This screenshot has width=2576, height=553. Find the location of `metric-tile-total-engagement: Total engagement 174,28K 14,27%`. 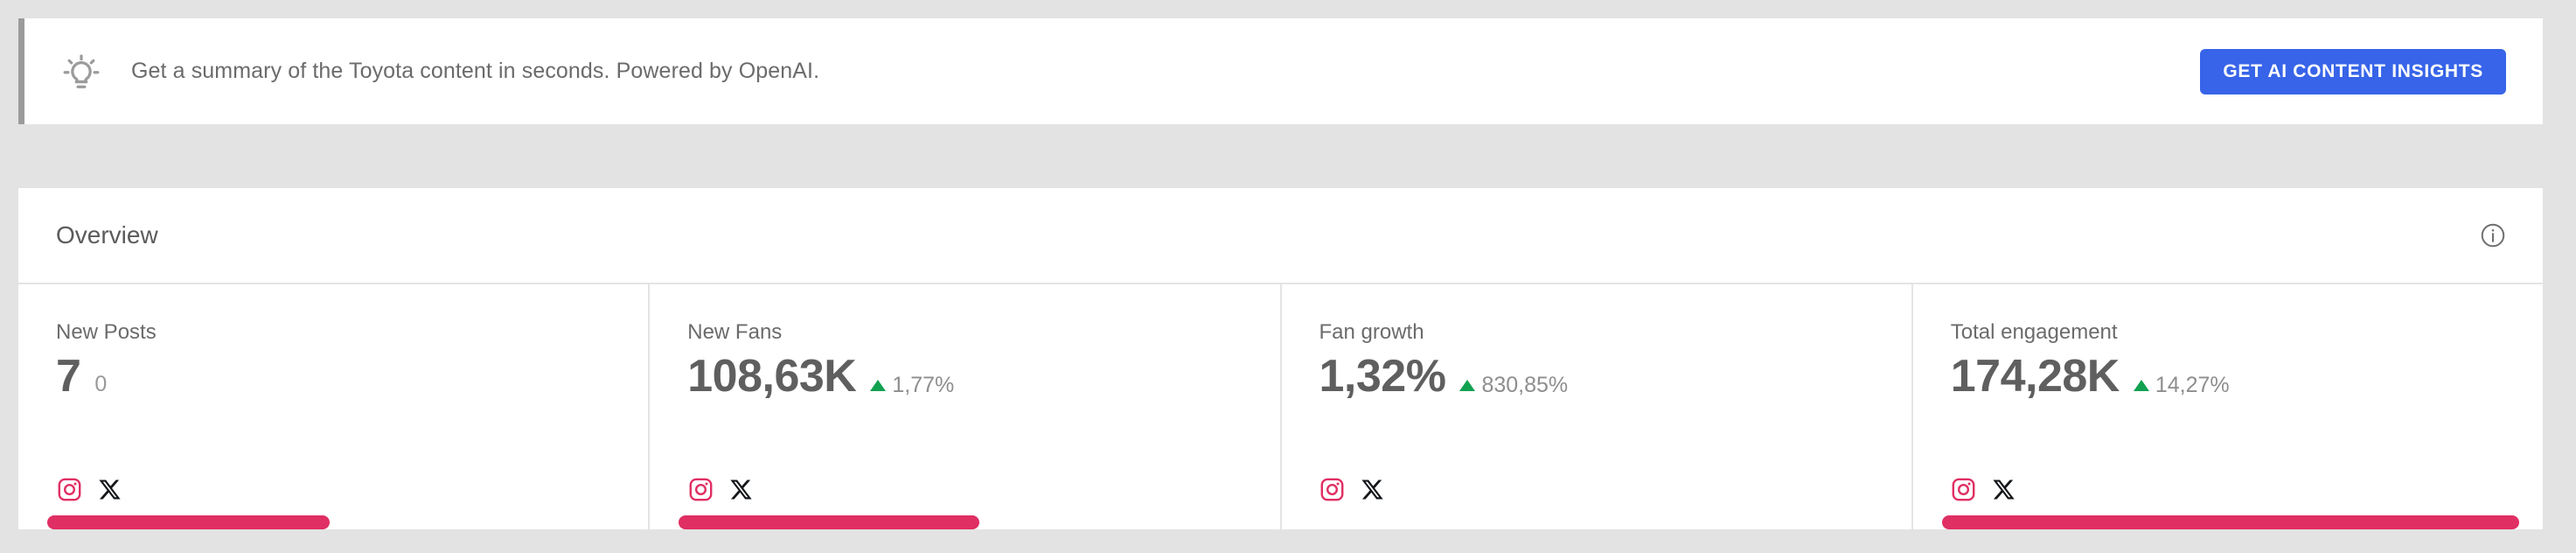

metric-tile-total-engagement: Total engagement 174,28K 14,27% is located at coordinates (2227, 406).